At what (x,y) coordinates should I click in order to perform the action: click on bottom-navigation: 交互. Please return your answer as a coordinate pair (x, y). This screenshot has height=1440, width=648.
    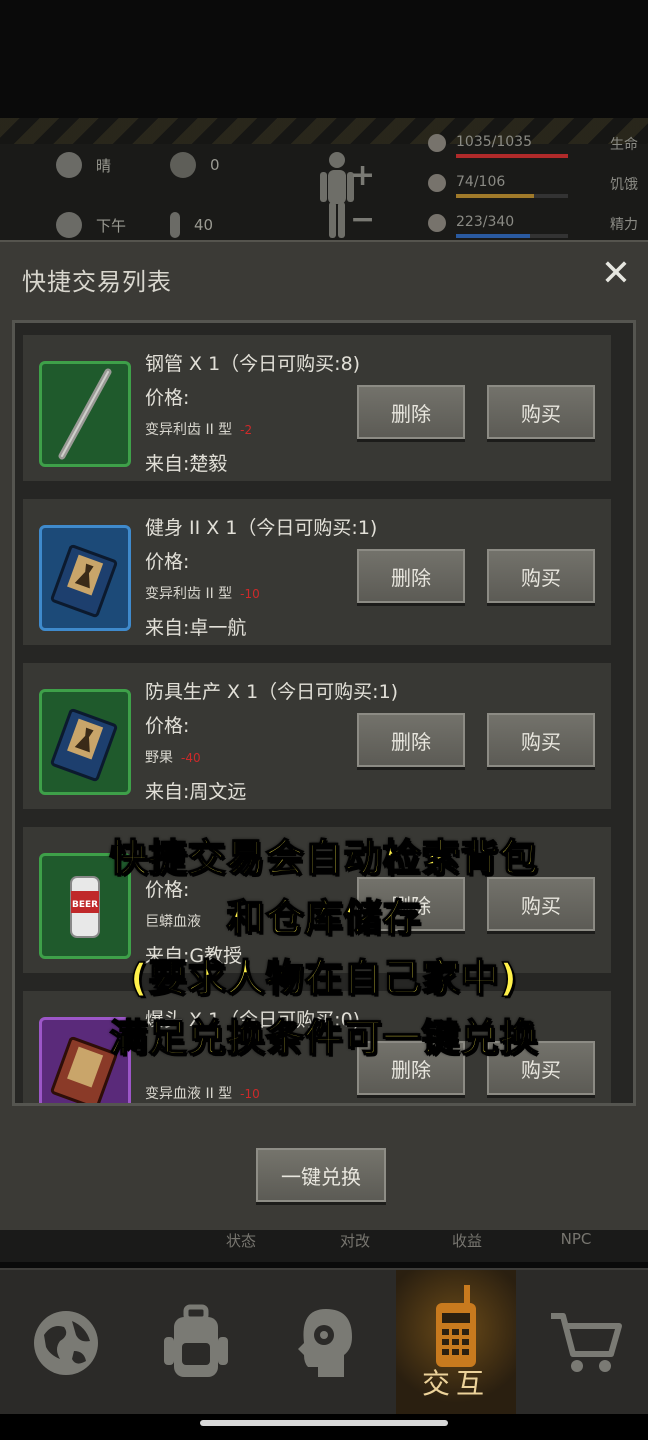
    Looking at the image, I should click on (324, 1342).